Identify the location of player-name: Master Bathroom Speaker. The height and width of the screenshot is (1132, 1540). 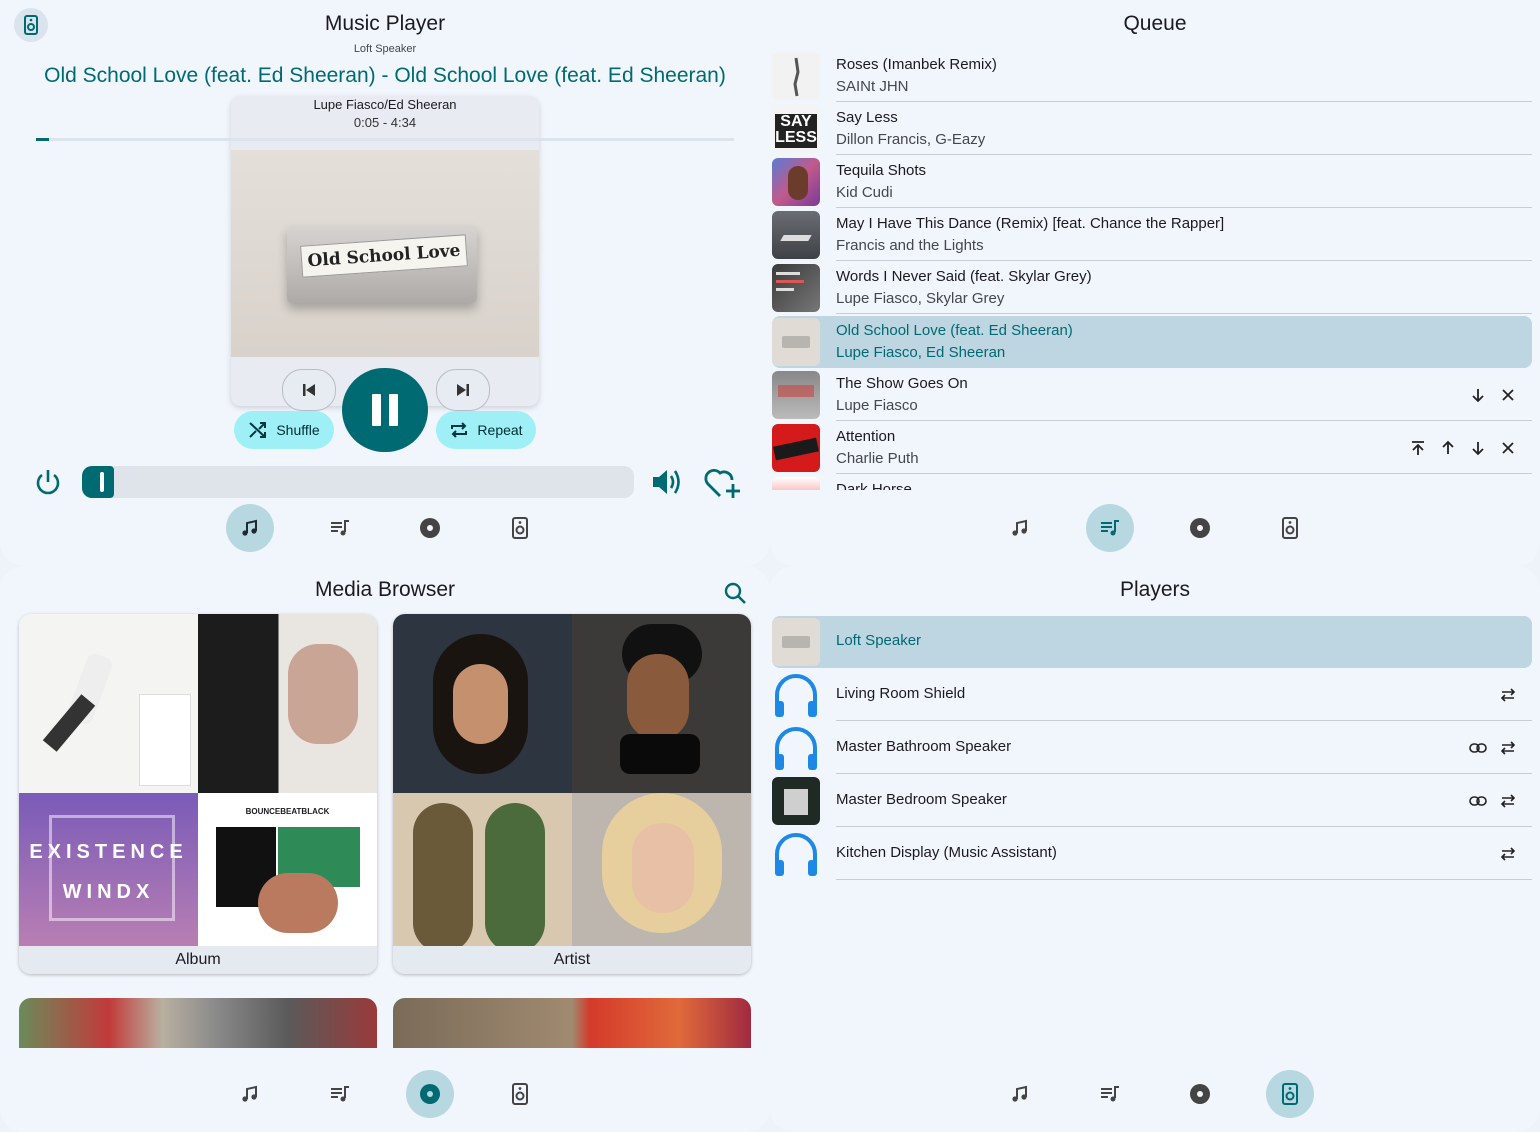
(924, 746).